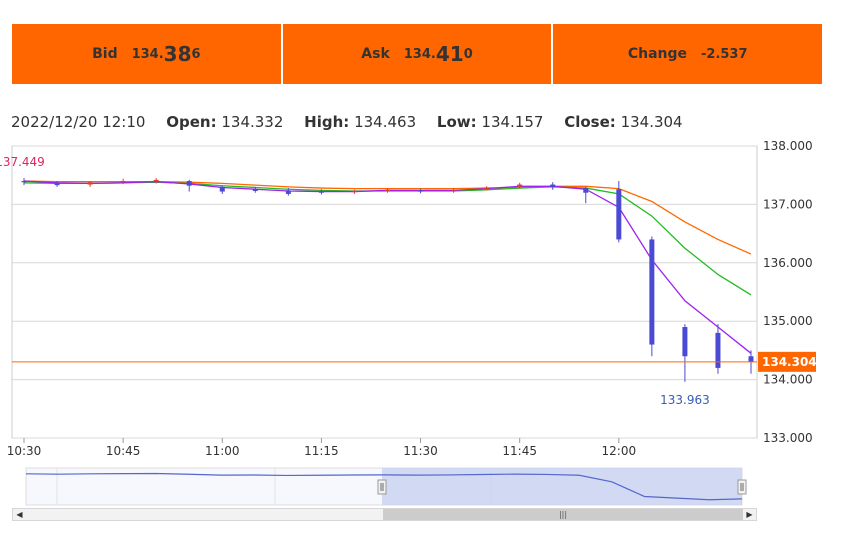 This screenshot has height=537, width=859. I want to click on navigator-scrollbar: ◀ ||| ▶, so click(384, 514).